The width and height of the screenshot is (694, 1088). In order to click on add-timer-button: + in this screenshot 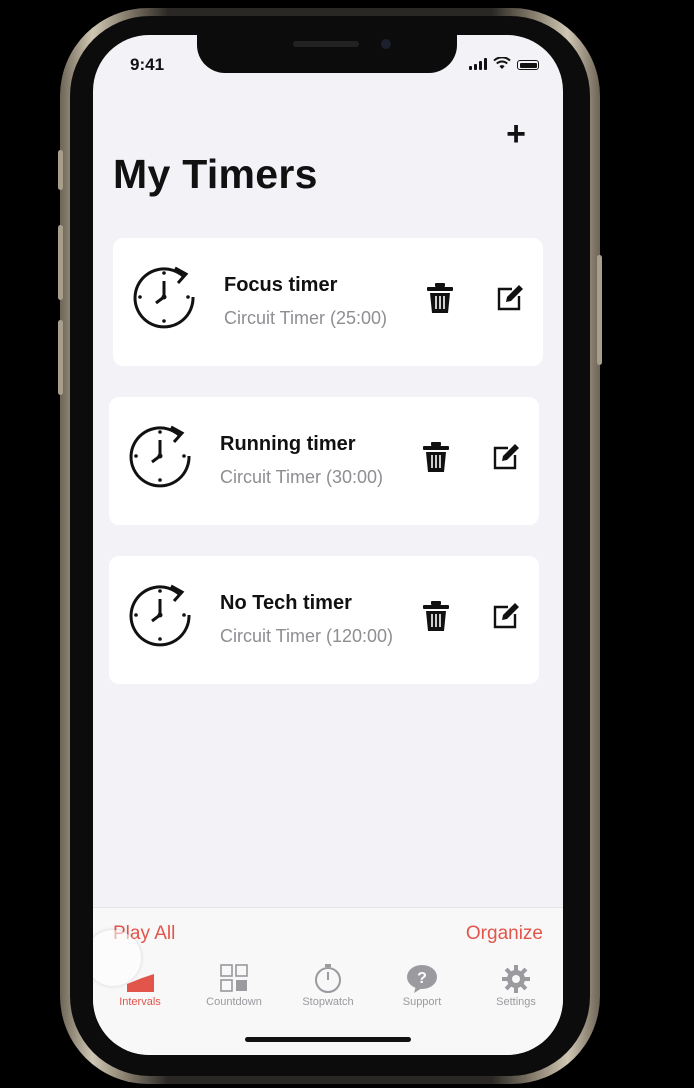, I will do `click(516, 134)`.